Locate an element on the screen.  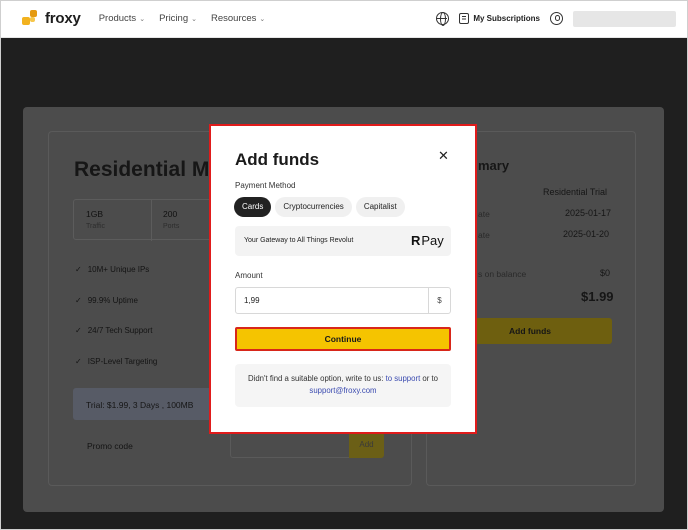
summary-title: mary is located at coordinates (494, 165).